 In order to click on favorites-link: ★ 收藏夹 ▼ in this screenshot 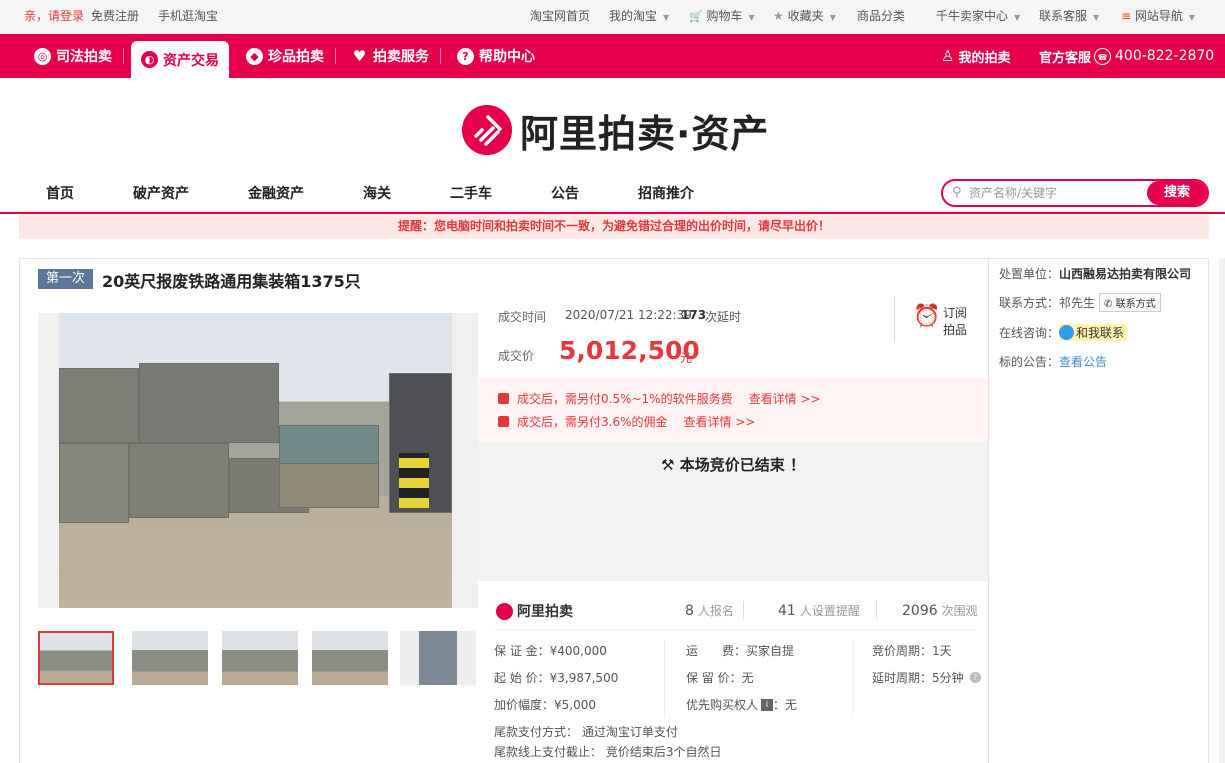, I will do `click(804, 17)`.